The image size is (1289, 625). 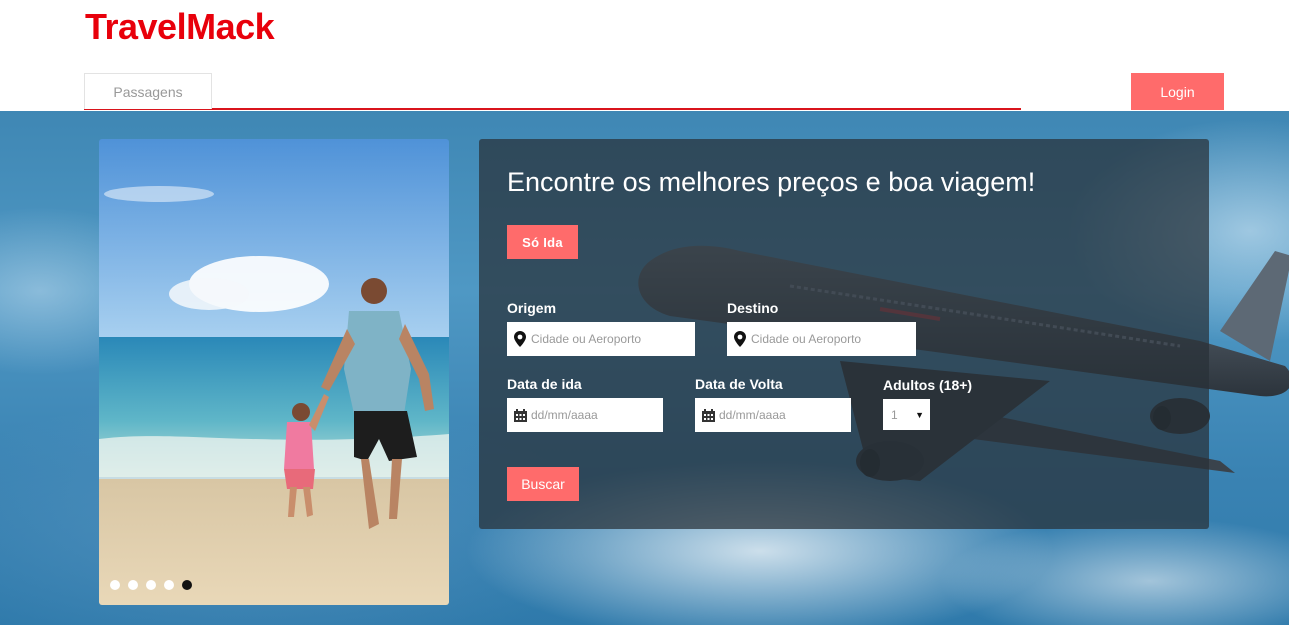 What do you see at coordinates (187, 585) in the screenshot?
I see `carousel-dot-active` at bounding box center [187, 585].